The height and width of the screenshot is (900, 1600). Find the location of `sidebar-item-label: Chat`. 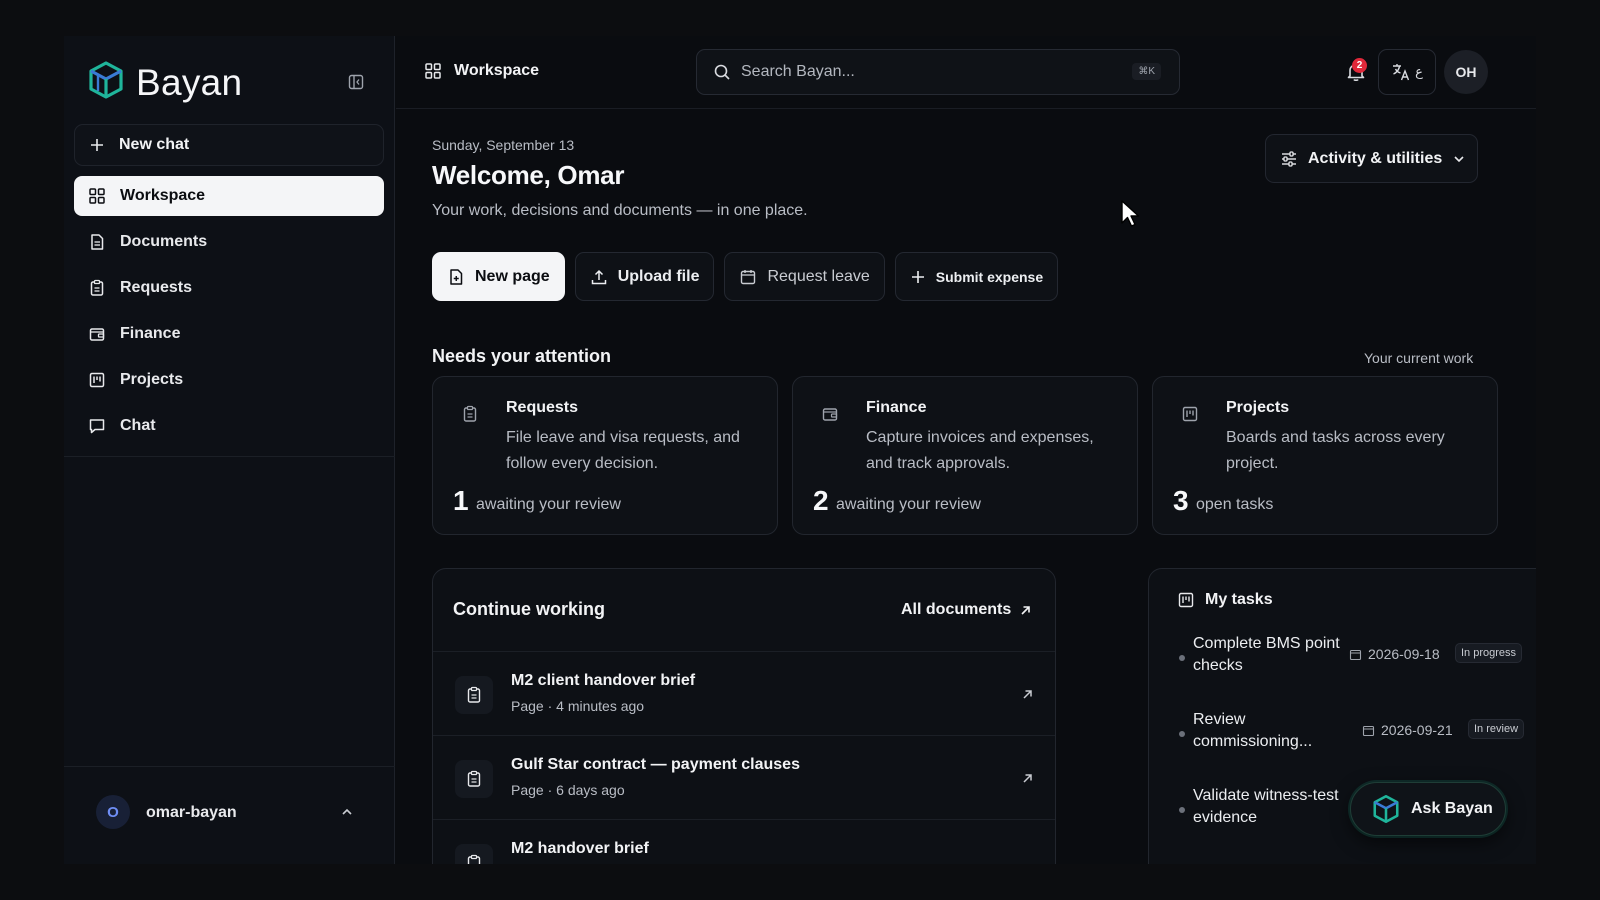

sidebar-item-label: Chat is located at coordinates (138, 425).